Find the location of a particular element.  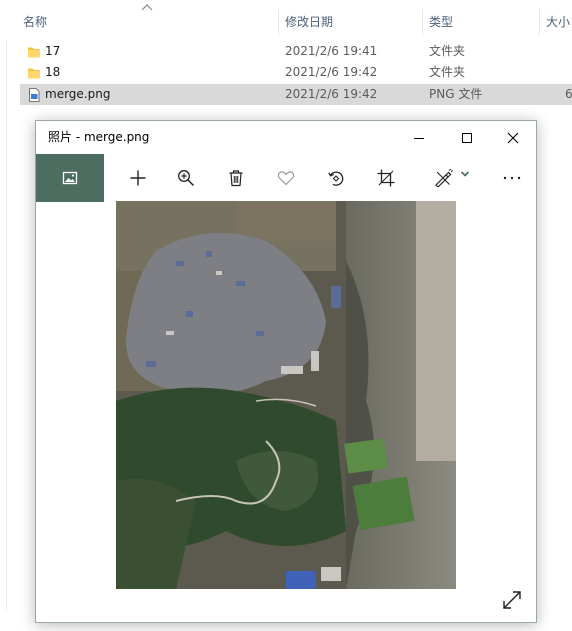

add-button is located at coordinates (138, 178).